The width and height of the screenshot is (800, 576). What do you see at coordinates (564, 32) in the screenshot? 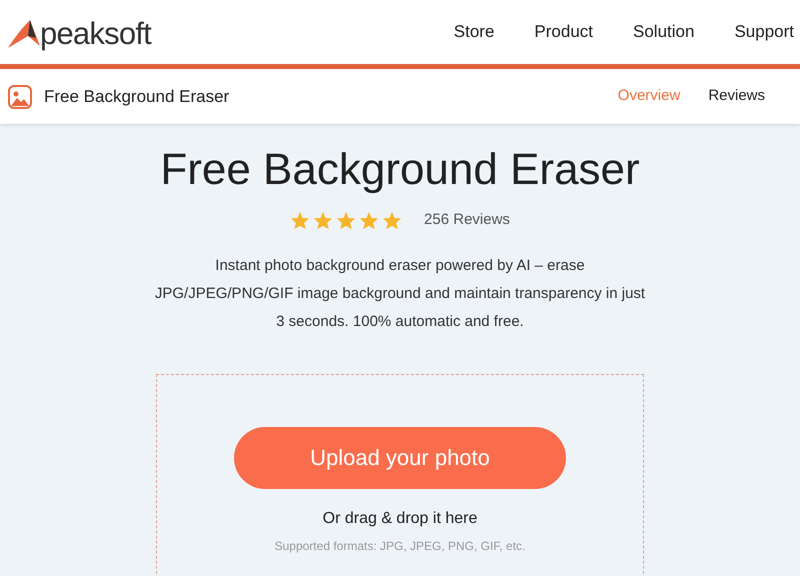
I see `nav-link: Product` at bounding box center [564, 32].